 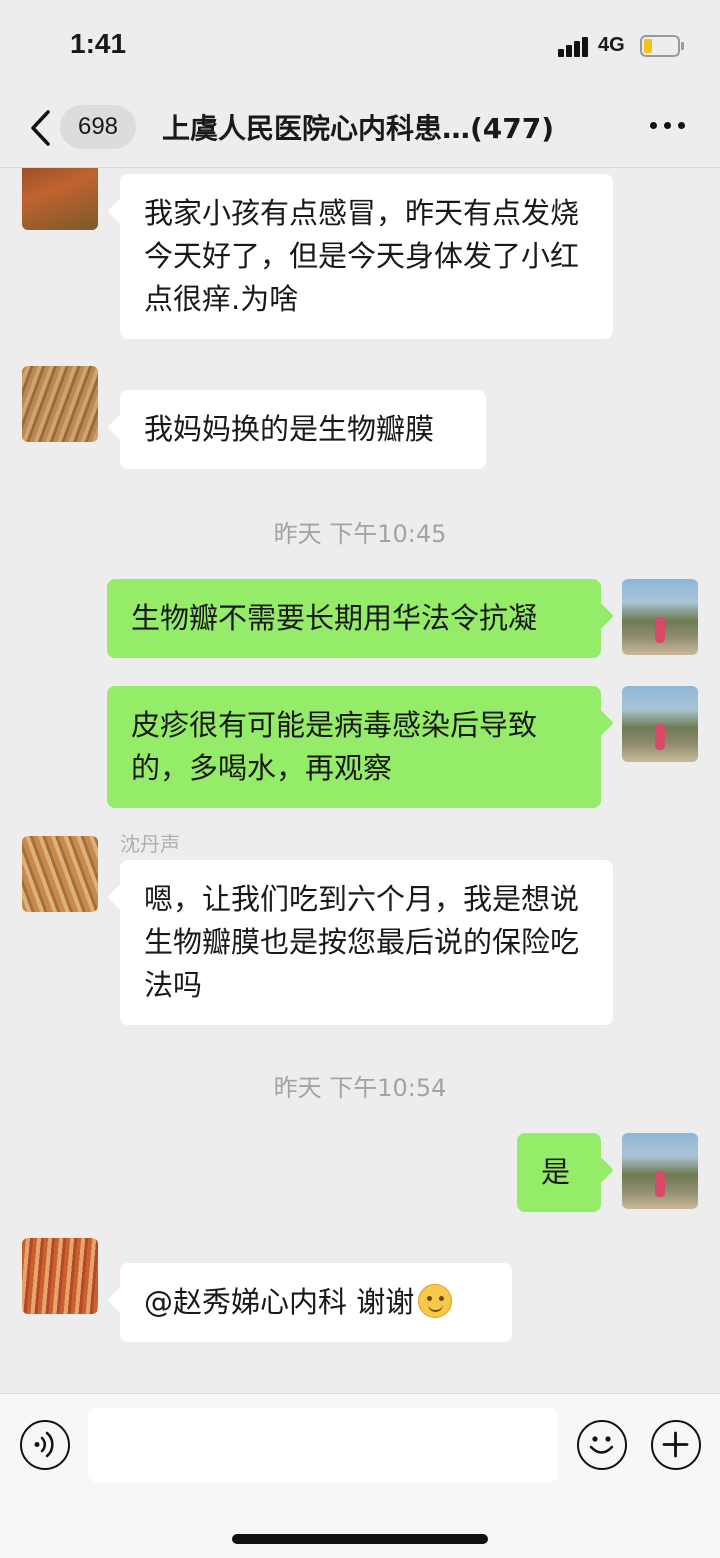 I want to click on chevron-left-icon, so click(x=41, y=128).